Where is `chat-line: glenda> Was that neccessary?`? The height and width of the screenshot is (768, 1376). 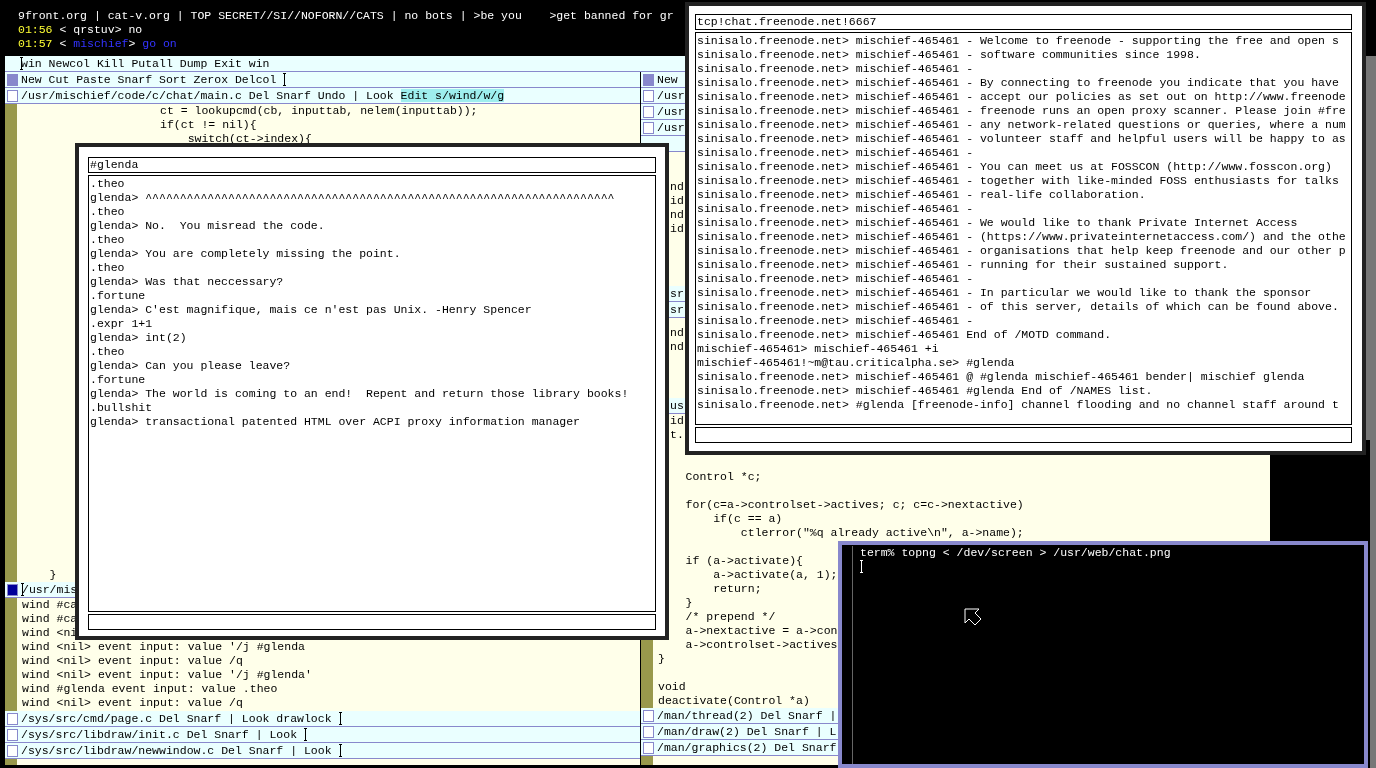
chat-line: glenda> Was that neccessary? is located at coordinates (187, 282).